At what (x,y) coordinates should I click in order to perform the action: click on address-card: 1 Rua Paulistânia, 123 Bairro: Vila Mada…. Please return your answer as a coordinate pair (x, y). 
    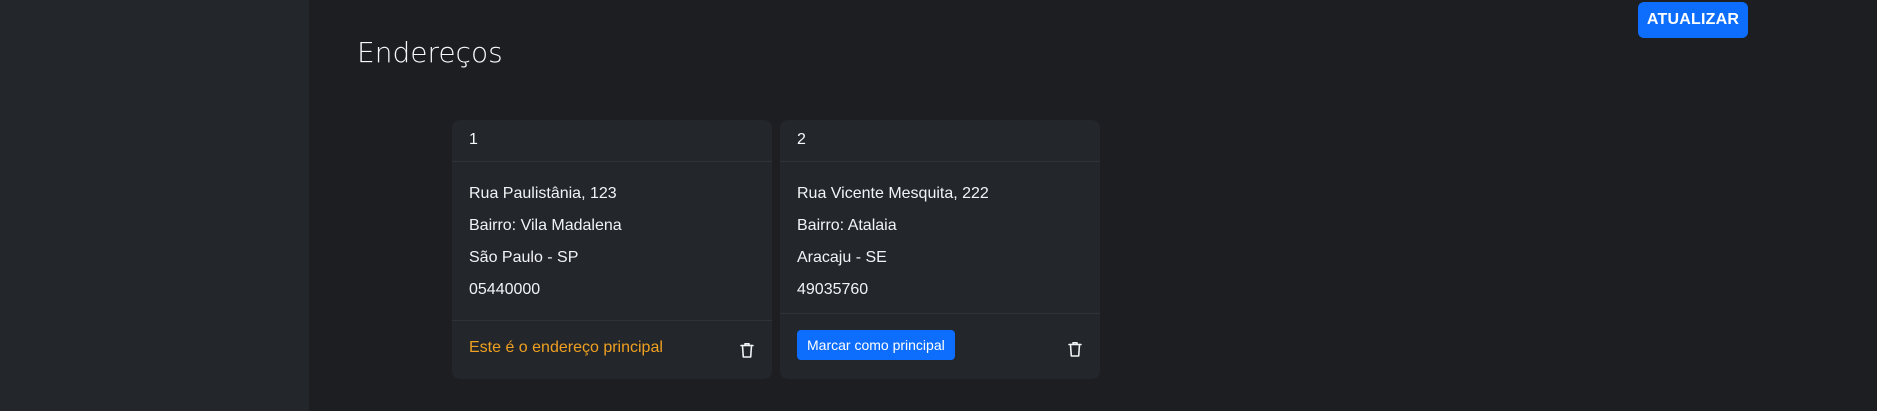
    Looking at the image, I should click on (612, 249).